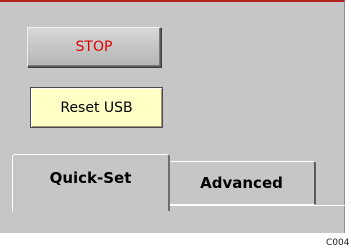 The image size is (351, 252). Describe the element at coordinates (242, 183) in the screenshot. I see `tab-advanced: Advanced` at that location.